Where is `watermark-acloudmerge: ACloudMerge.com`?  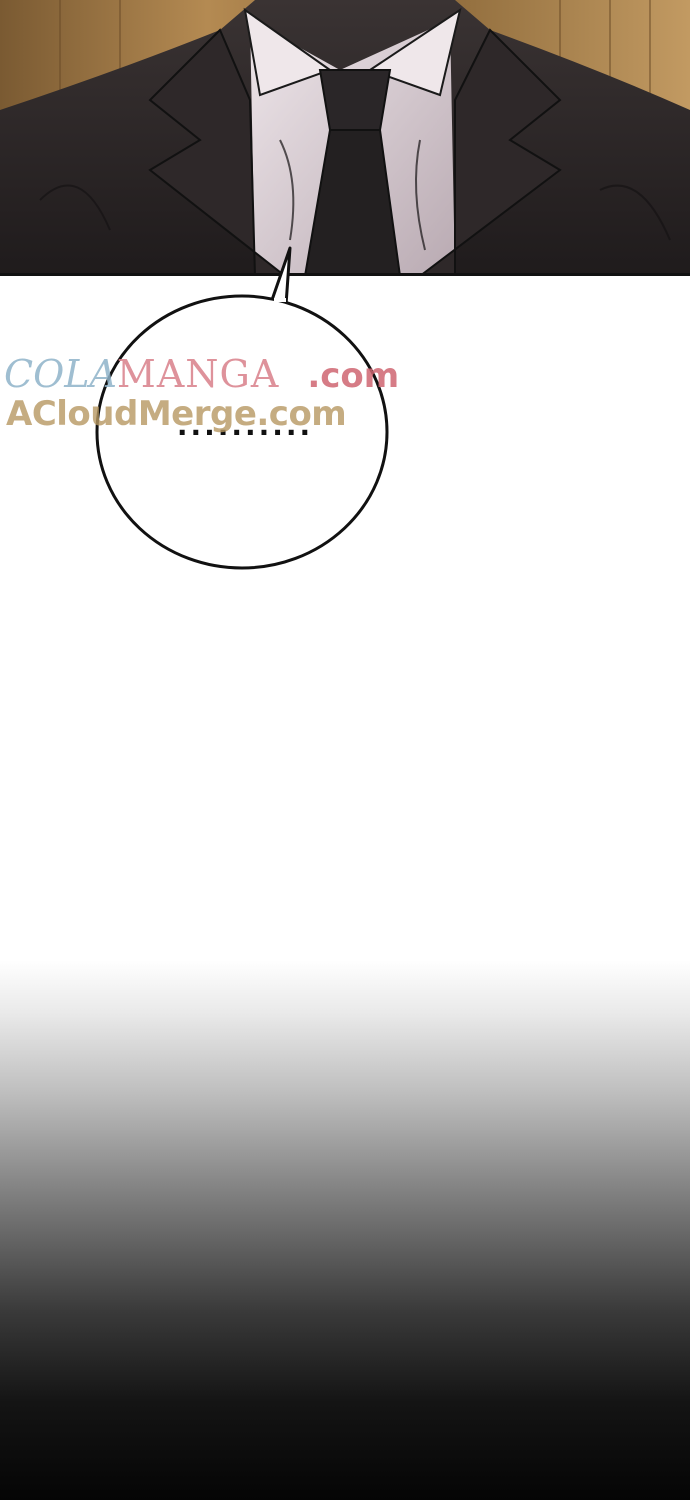
watermark-acloudmerge: ACloudMerge.com is located at coordinates (176, 414).